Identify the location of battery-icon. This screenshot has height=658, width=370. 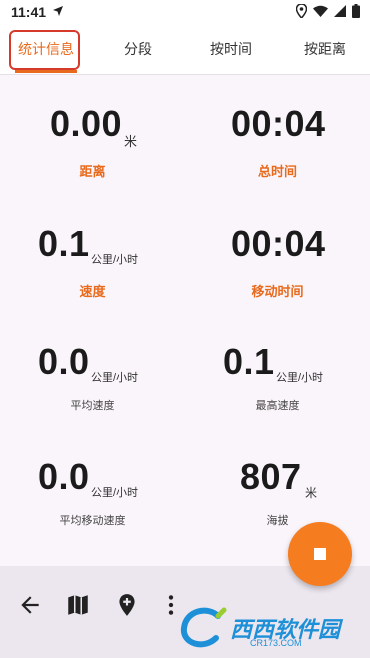
(356, 11).